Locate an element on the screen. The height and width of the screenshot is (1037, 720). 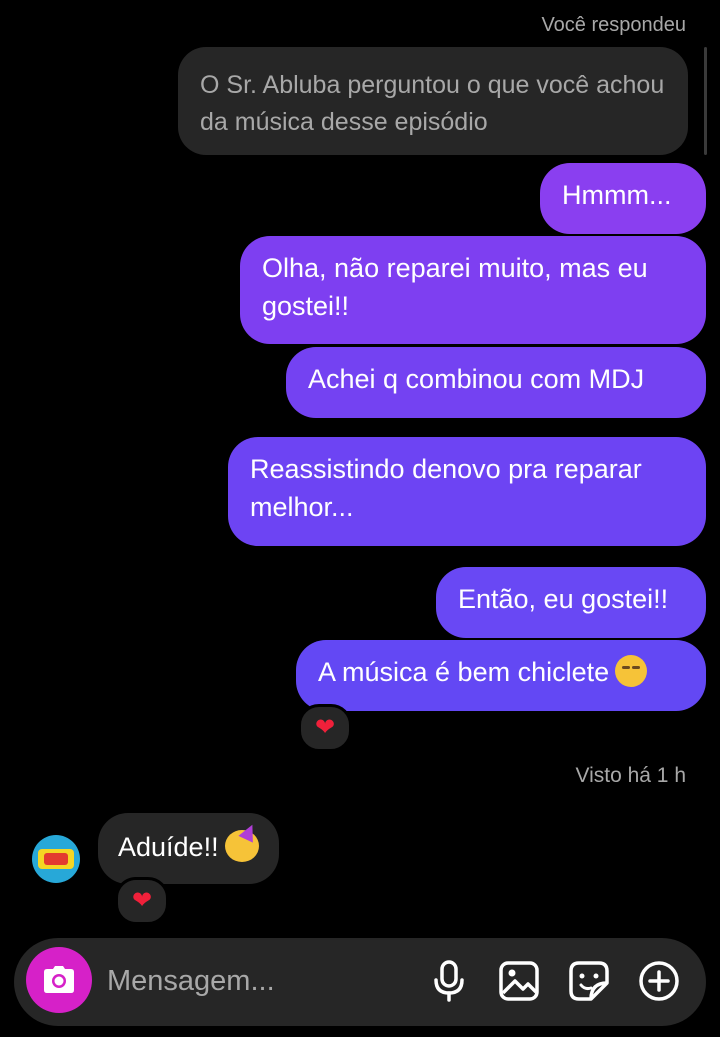
reply-indicator-line is located at coordinates (705, 101).